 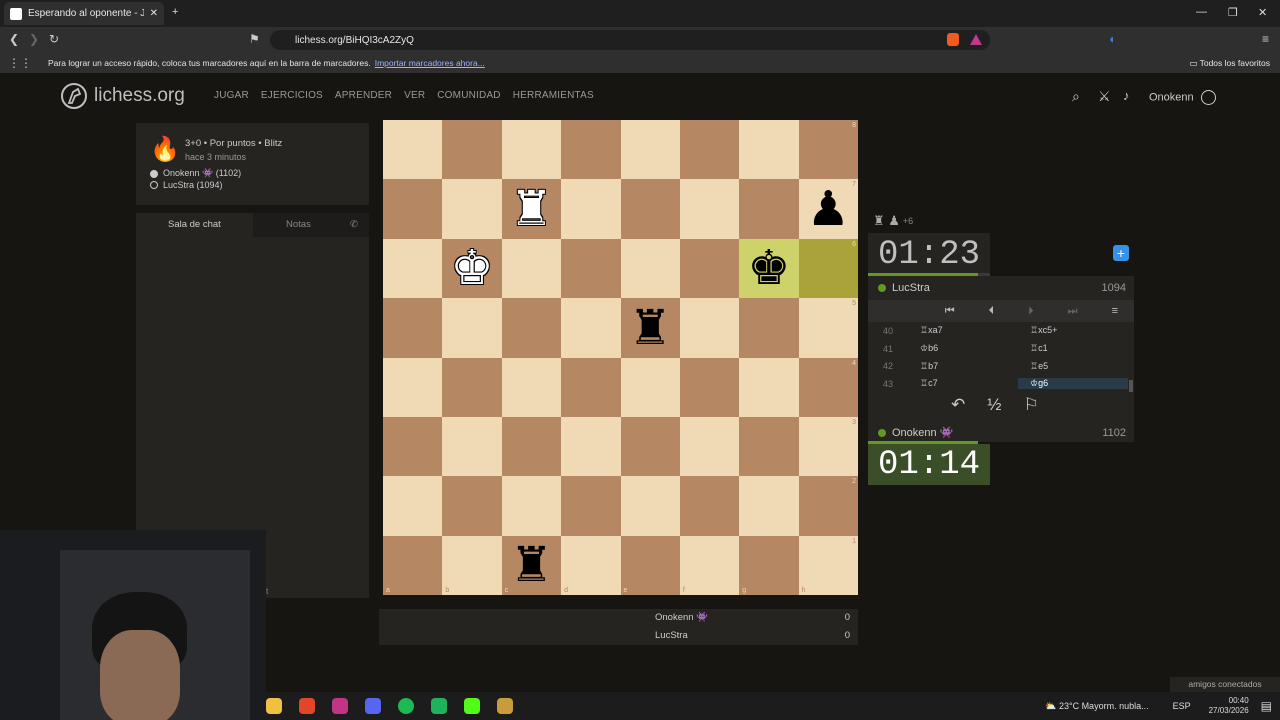 I want to click on square-d2, so click(x=591, y=506).